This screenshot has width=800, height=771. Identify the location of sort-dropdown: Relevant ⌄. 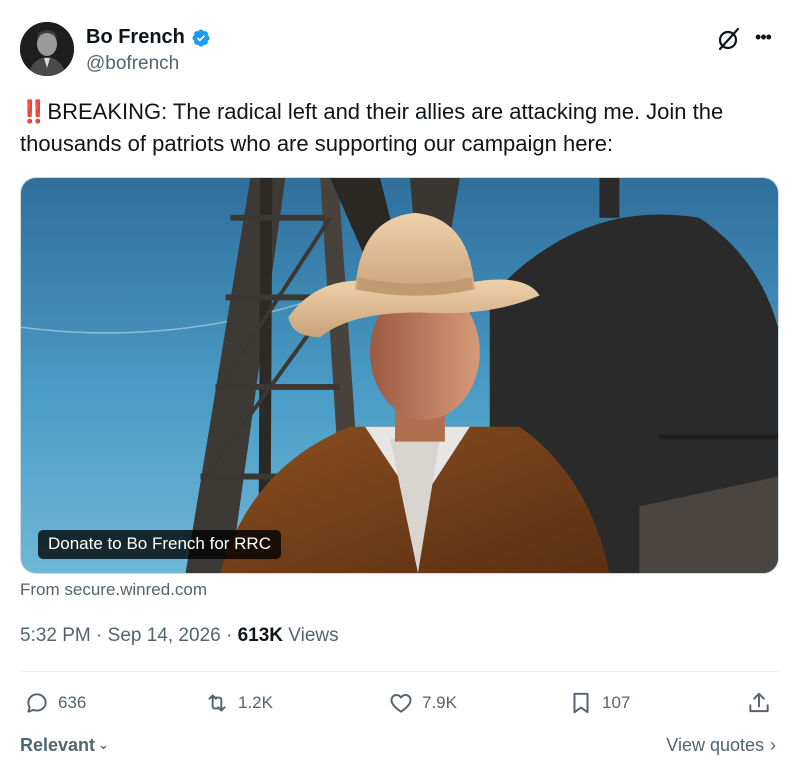
(64, 745).